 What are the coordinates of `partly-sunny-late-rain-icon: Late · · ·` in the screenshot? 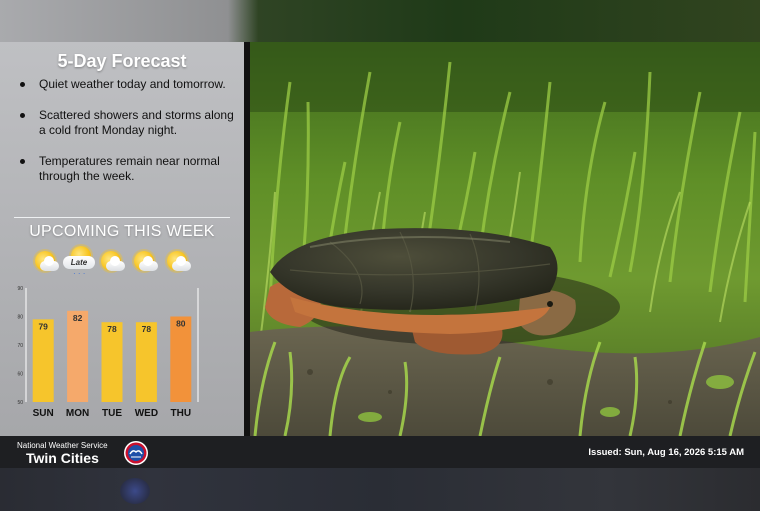 It's located at (79, 262).